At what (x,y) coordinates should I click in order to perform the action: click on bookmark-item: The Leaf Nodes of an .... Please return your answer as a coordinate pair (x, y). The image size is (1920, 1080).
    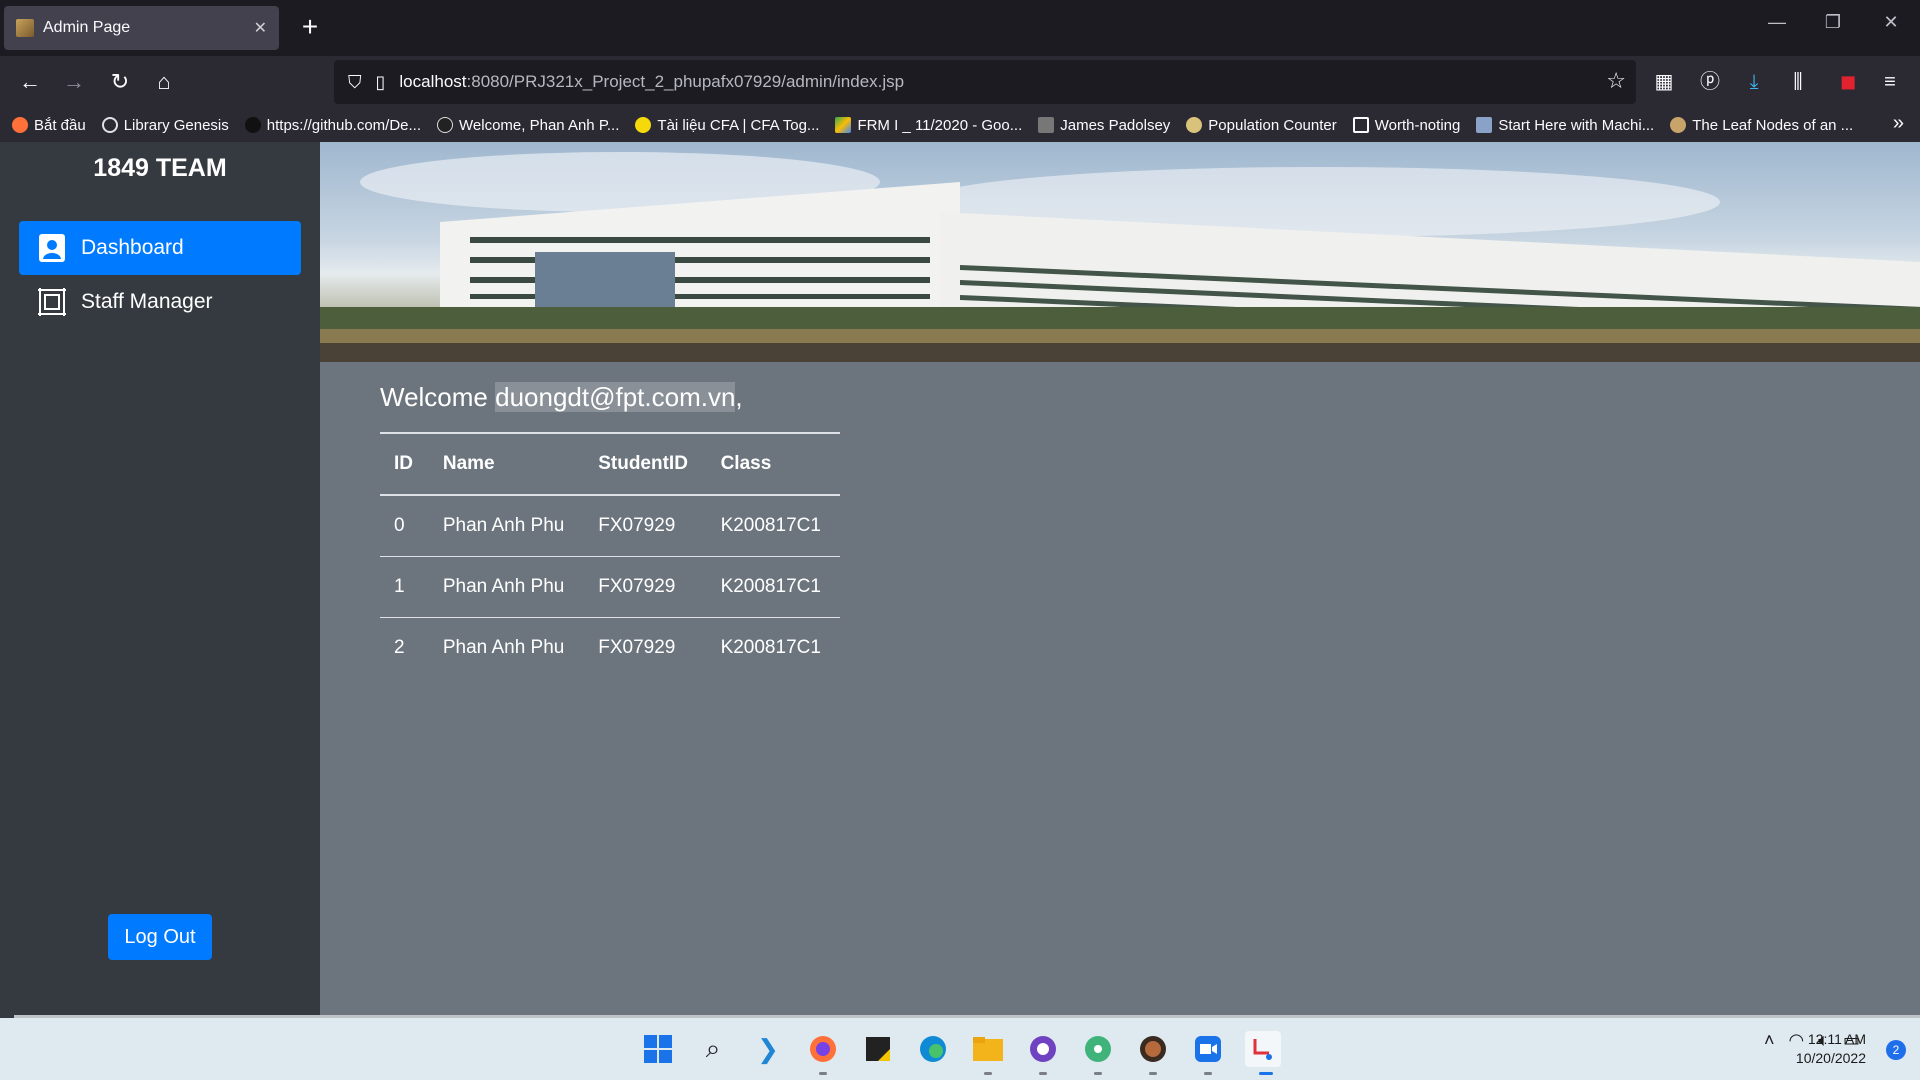
    Looking at the image, I should click on (1761, 125).